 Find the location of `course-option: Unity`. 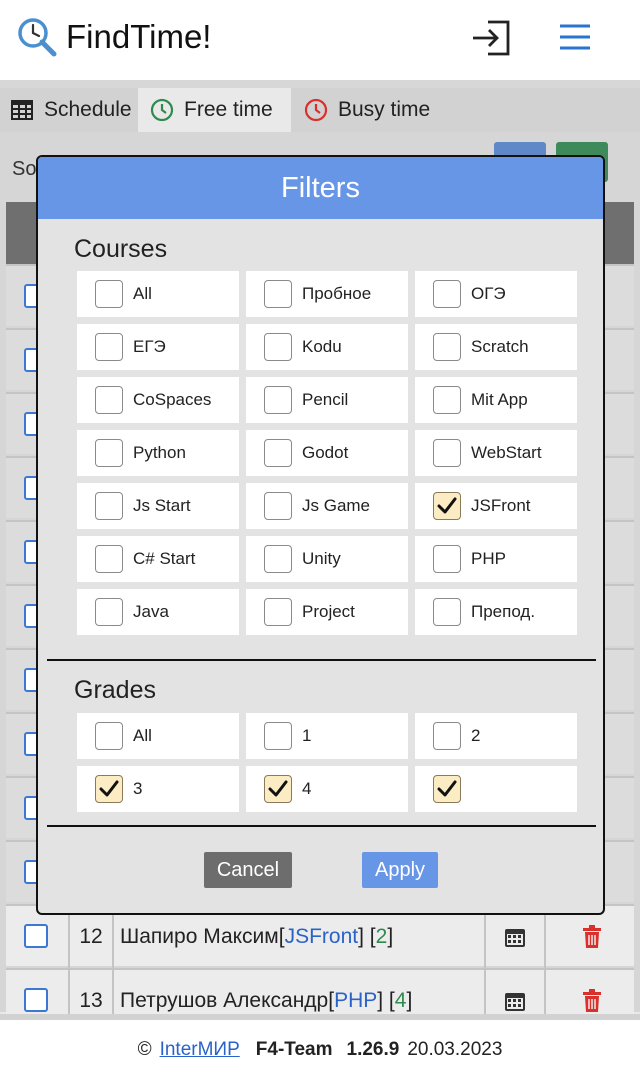

course-option: Unity is located at coordinates (327, 559).